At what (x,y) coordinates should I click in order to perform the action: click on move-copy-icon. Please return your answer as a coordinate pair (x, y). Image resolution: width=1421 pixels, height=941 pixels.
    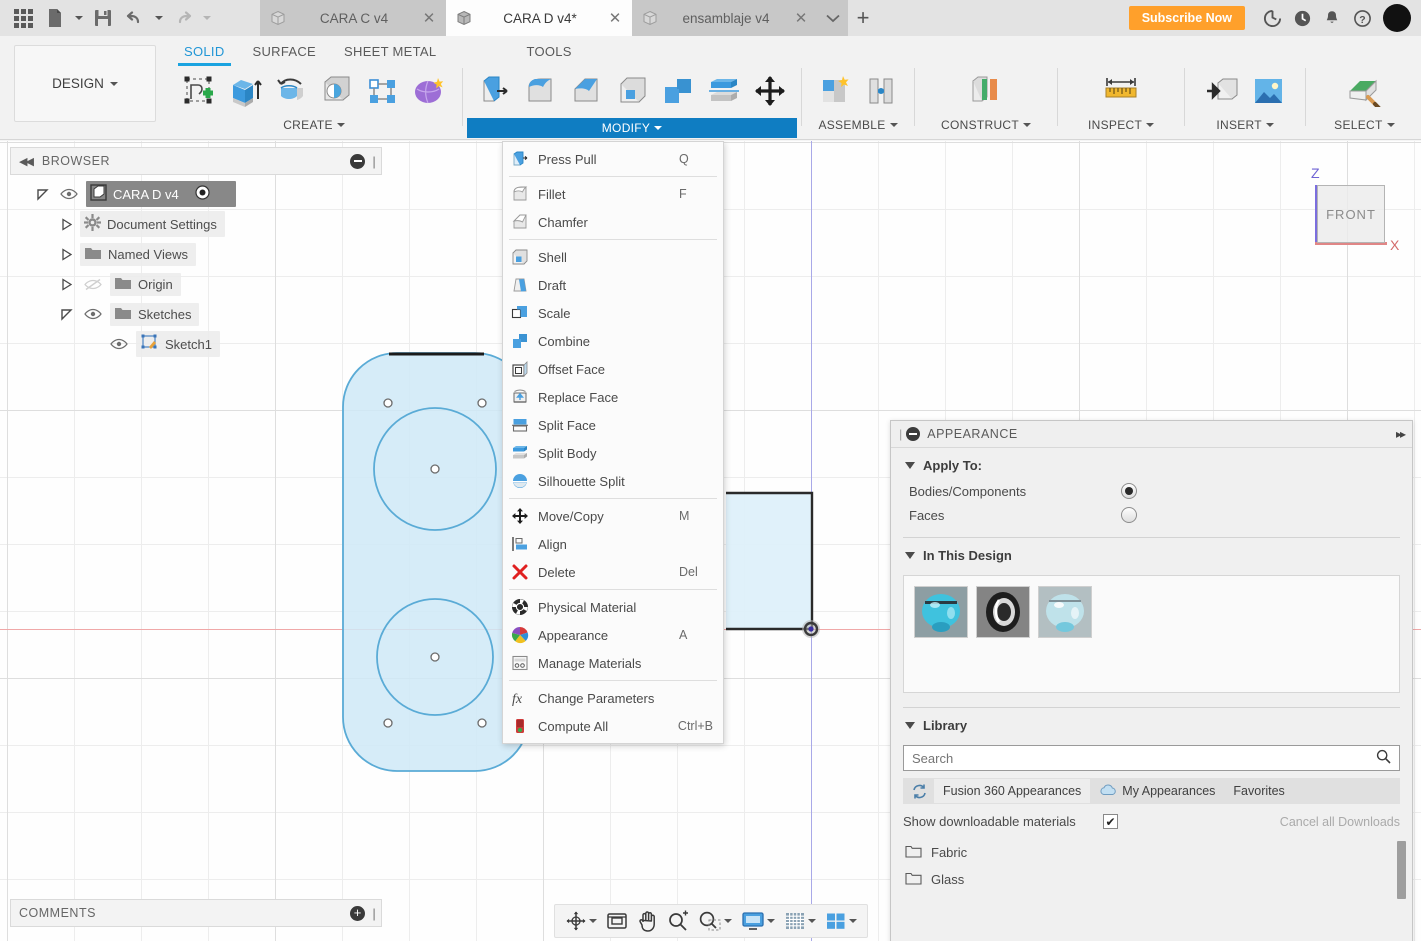
    Looking at the image, I should click on (770, 91).